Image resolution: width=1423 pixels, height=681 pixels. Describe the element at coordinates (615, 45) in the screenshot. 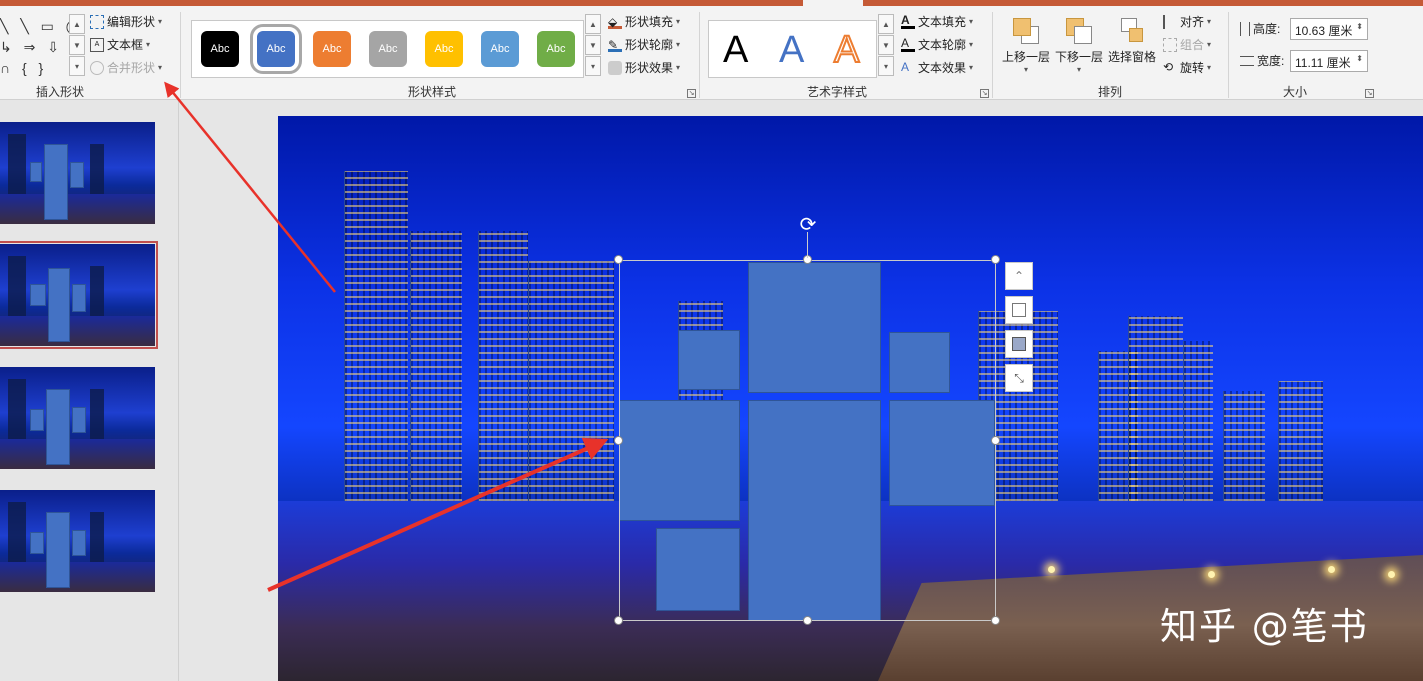

I see `shape-outline-icon: ✎` at that location.